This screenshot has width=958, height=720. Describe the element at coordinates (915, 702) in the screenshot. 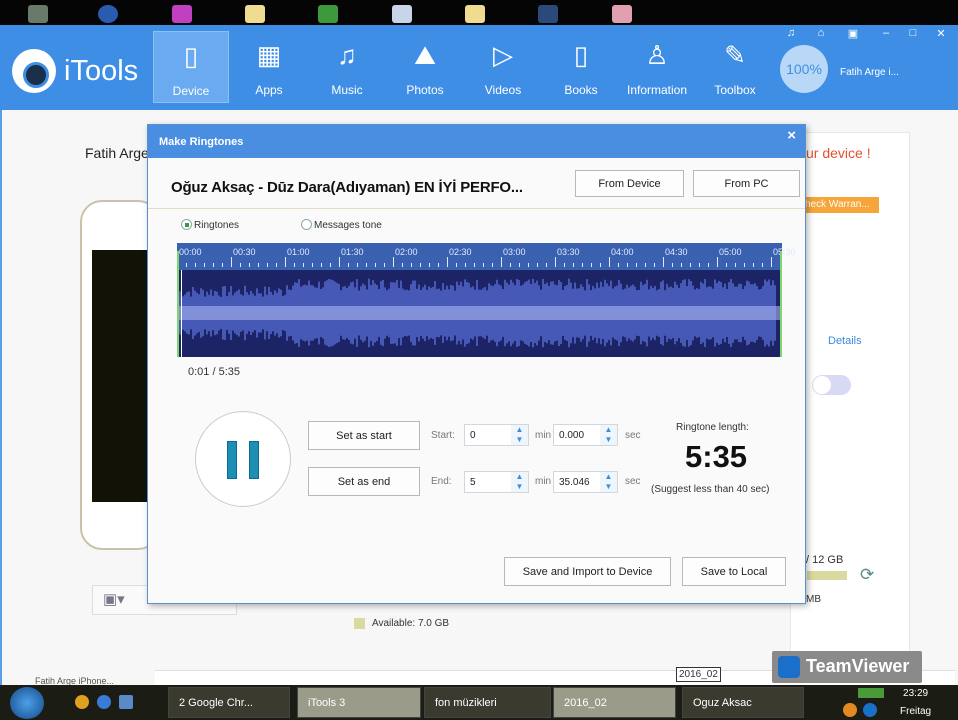

I see `clock: 23:29 Freitag` at that location.